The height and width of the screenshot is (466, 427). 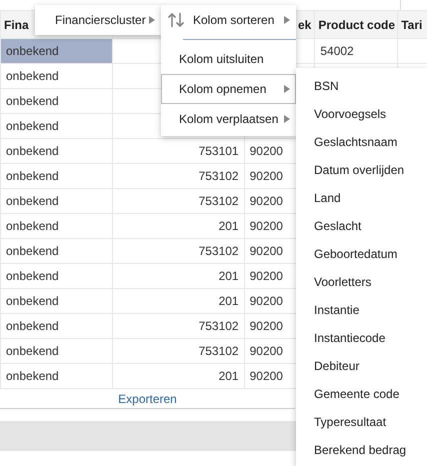 I want to click on sort-icon, so click(x=176, y=20).